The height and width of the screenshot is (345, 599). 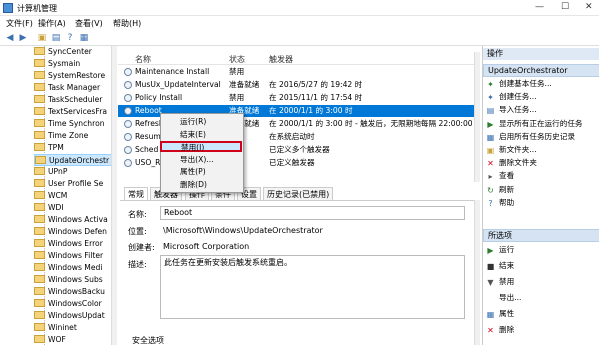 What do you see at coordinates (201, 121) in the screenshot?
I see `context-menu-run: 运行(R)` at bounding box center [201, 121].